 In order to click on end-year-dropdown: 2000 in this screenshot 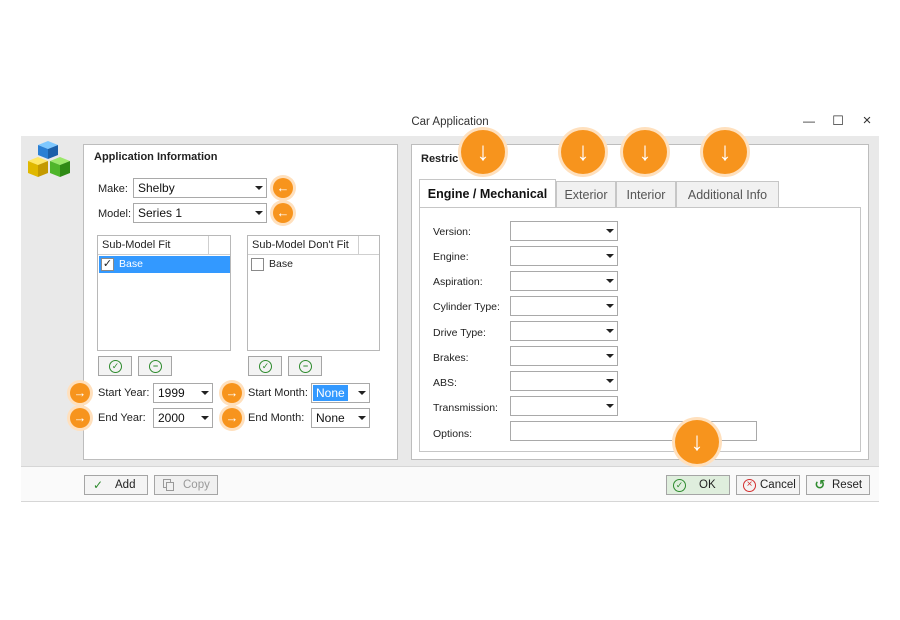, I will do `click(183, 418)`.